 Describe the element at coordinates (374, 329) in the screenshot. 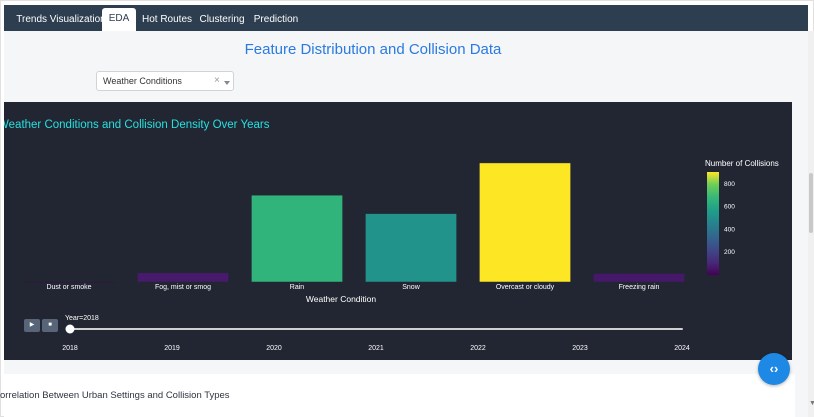

I see `slider-track` at that location.